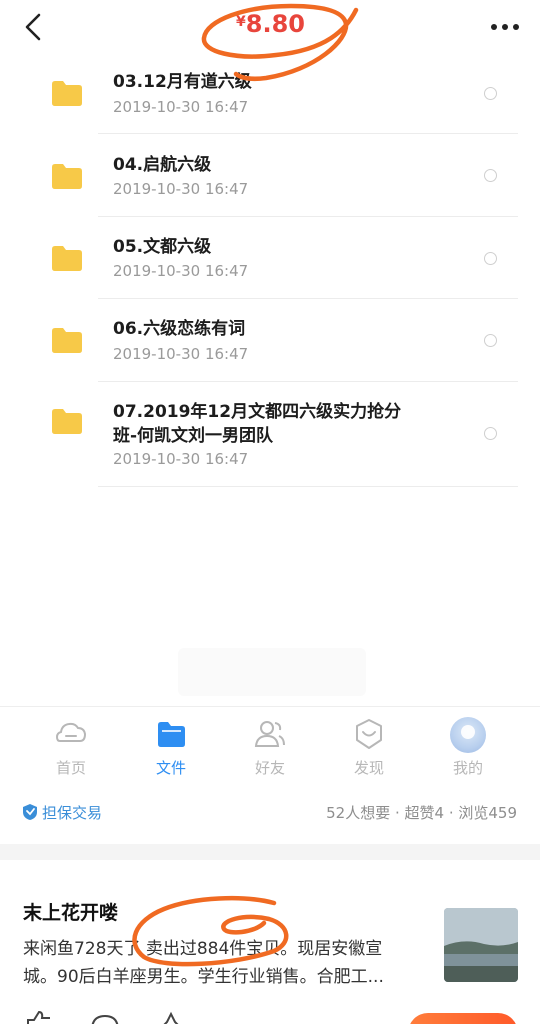 This screenshot has height=1024, width=540. I want to click on price-label: ¥8.80, so click(270, 24).